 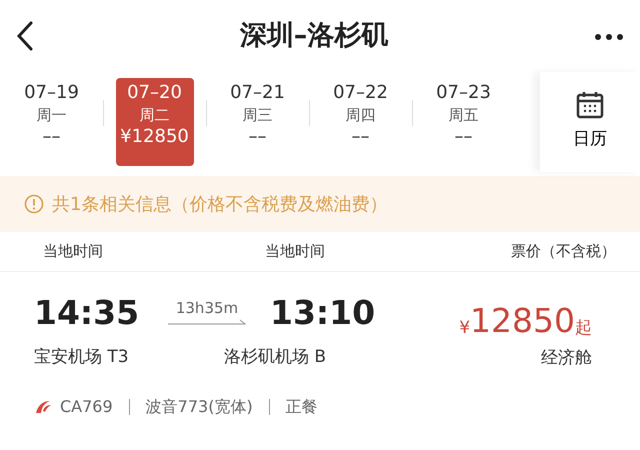 I want to click on notice-text: 共1条相关信息（价格不含税费及燃油费）, so click(x=220, y=204).